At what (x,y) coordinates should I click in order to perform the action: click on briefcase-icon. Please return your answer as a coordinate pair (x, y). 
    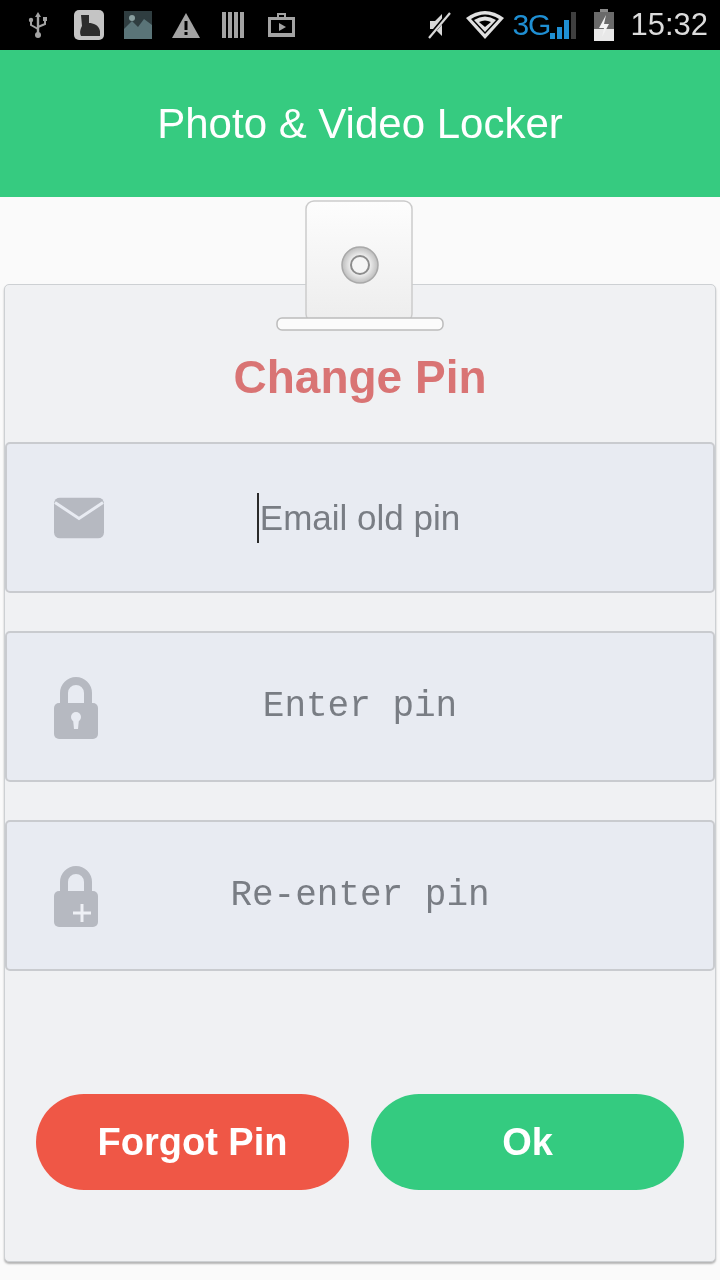
    Looking at the image, I should click on (281, 25).